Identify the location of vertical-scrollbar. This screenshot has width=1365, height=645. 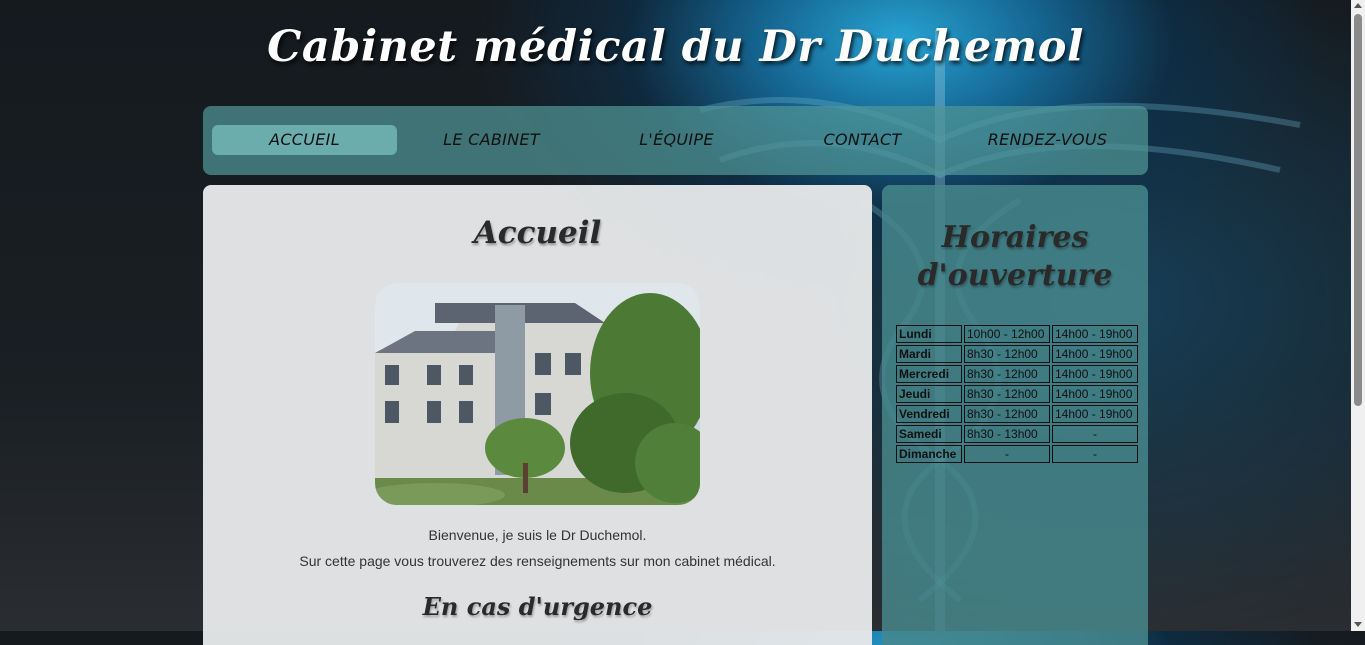
(1358, 315).